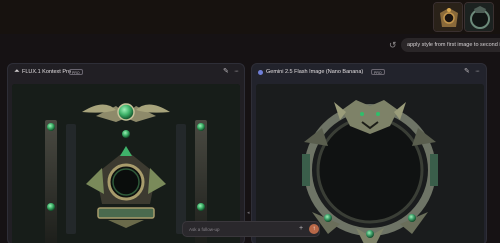 This screenshot has width=500, height=243. Describe the element at coordinates (126, 72) in the screenshot. I see `panel-header: ⏶ FLUX.1 Kontext Pro PRO ✎ ···` at that location.